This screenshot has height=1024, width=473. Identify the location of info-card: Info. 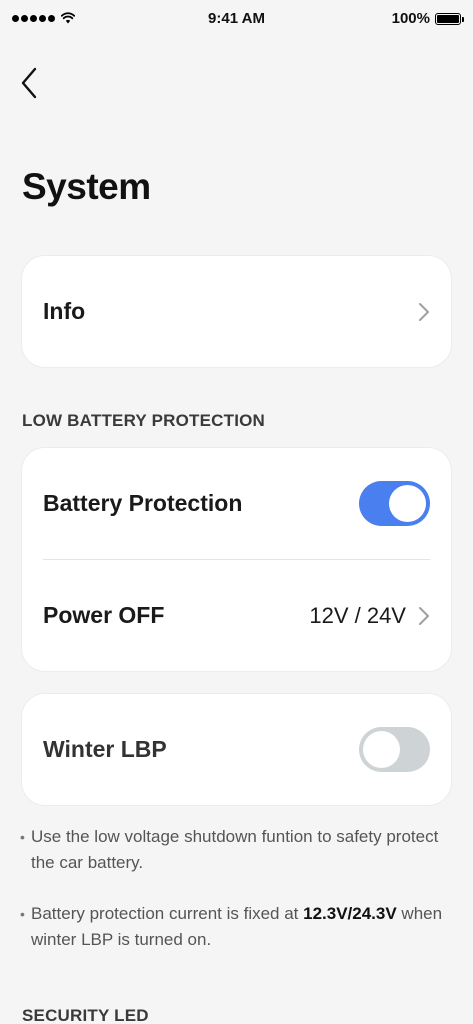
(236, 311).